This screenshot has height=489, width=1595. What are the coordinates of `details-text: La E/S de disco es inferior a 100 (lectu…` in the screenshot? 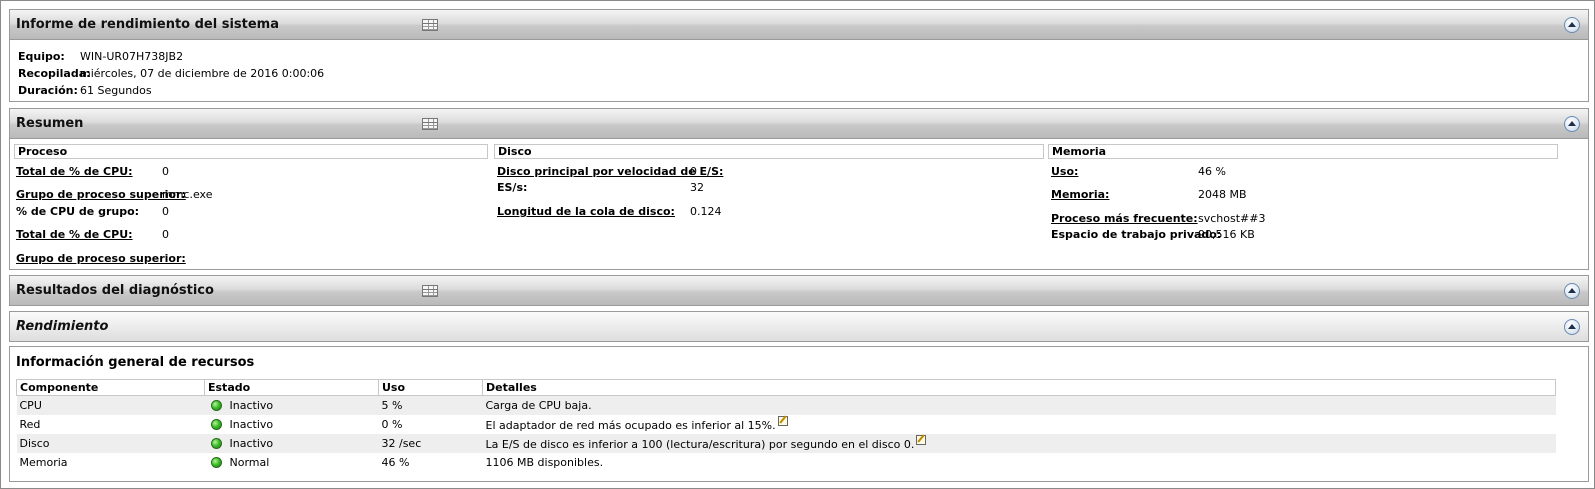 It's located at (700, 444).